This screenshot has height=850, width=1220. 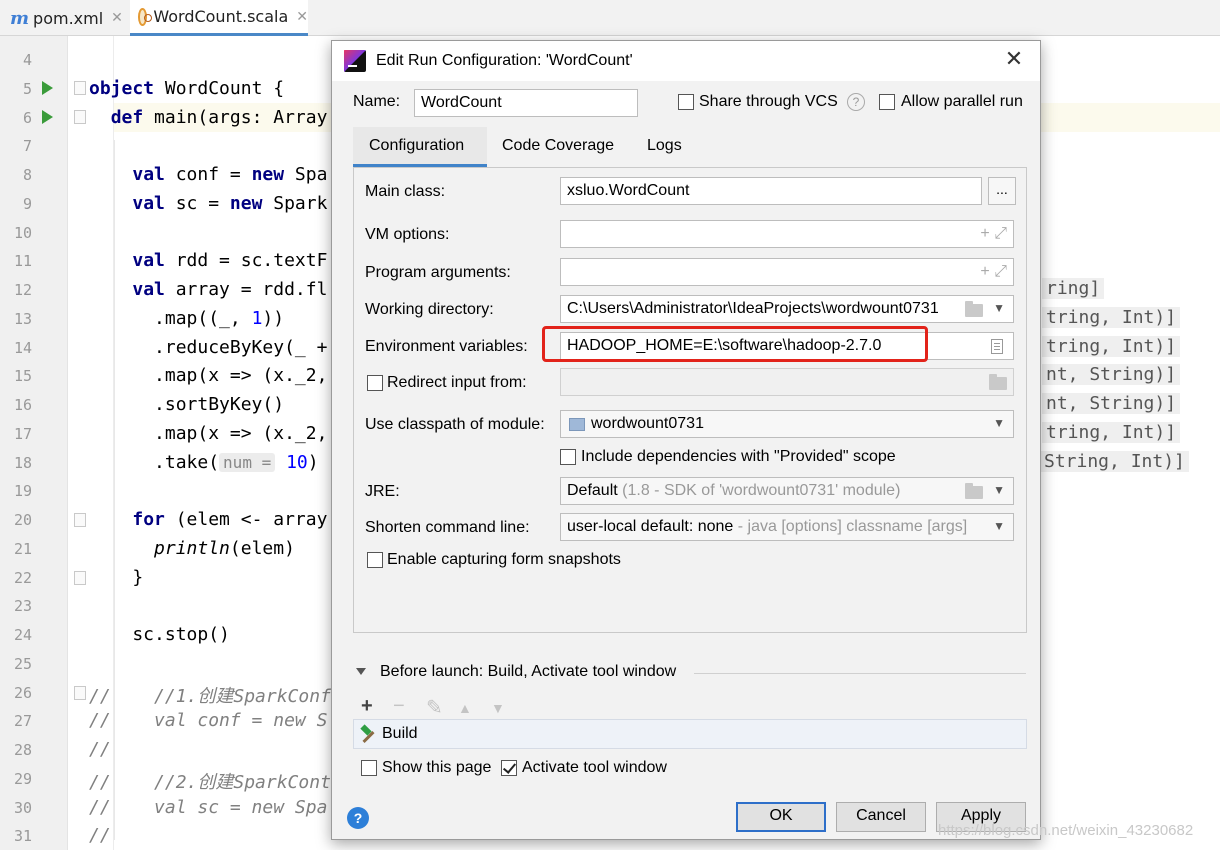 What do you see at coordinates (22, 692) in the screenshot?
I see `line-number: 26` at bounding box center [22, 692].